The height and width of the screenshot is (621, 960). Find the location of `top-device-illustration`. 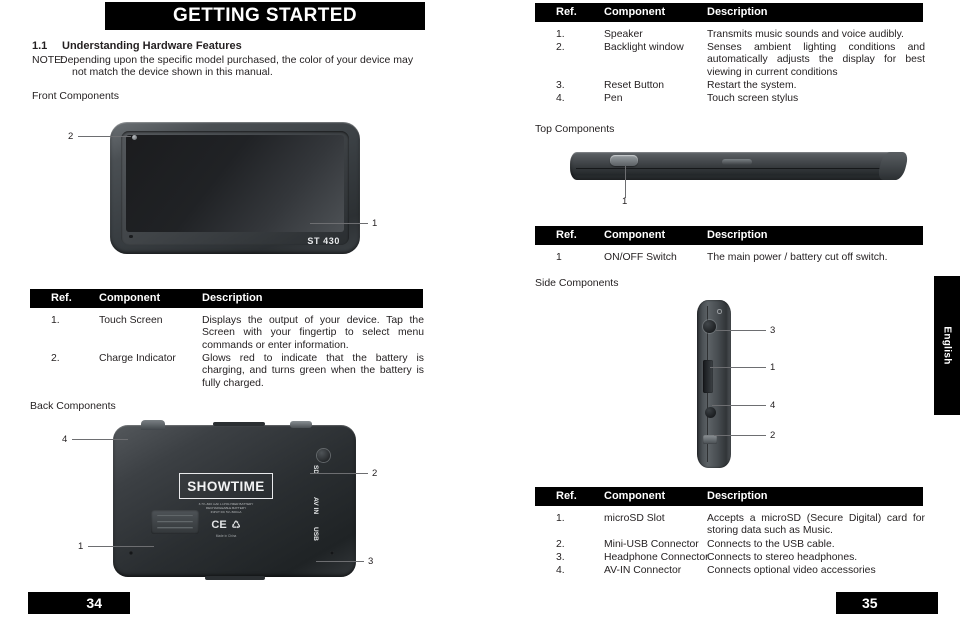

top-device-illustration is located at coordinates (740, 169).